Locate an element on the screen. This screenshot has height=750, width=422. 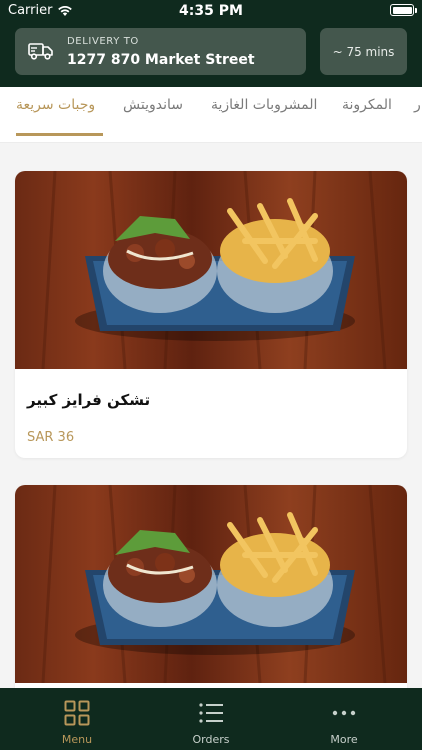
delivery-address-selector: DELIVERY TO 1277 870 Market Street is located at coordinates (160, 51).